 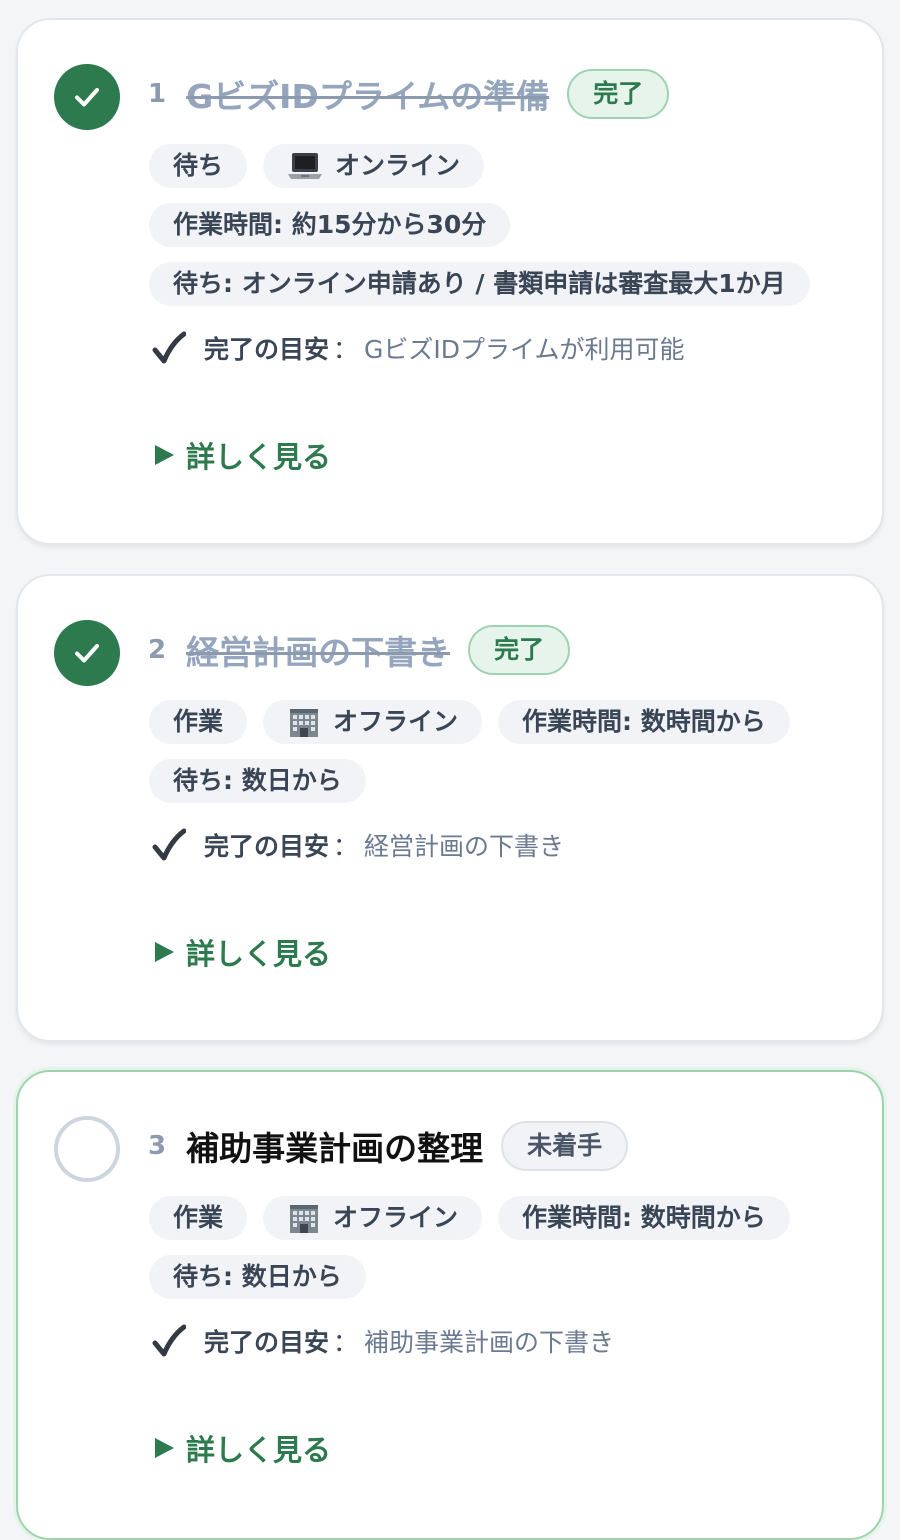 I want to click on step-title-row: 2 経営計画の下書き 完了, so click(x=359, y=650).